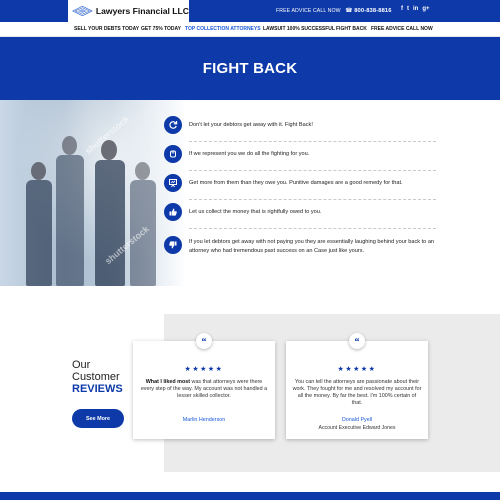 This screenshot has width=500, height=500. What do you see at coordinates (408, 9) in the screenshot?
I see `twitter-icon: t` at bounding box center [408, 9].